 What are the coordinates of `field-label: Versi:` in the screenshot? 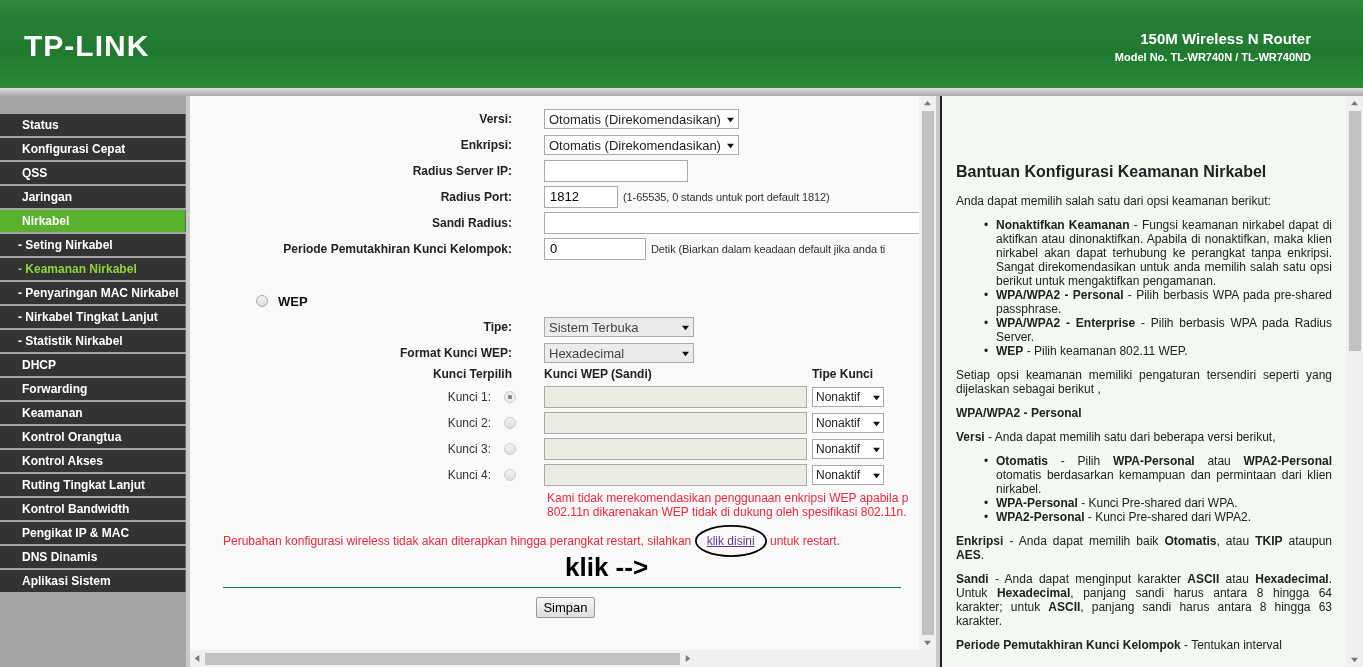 It's located at (495, 119).